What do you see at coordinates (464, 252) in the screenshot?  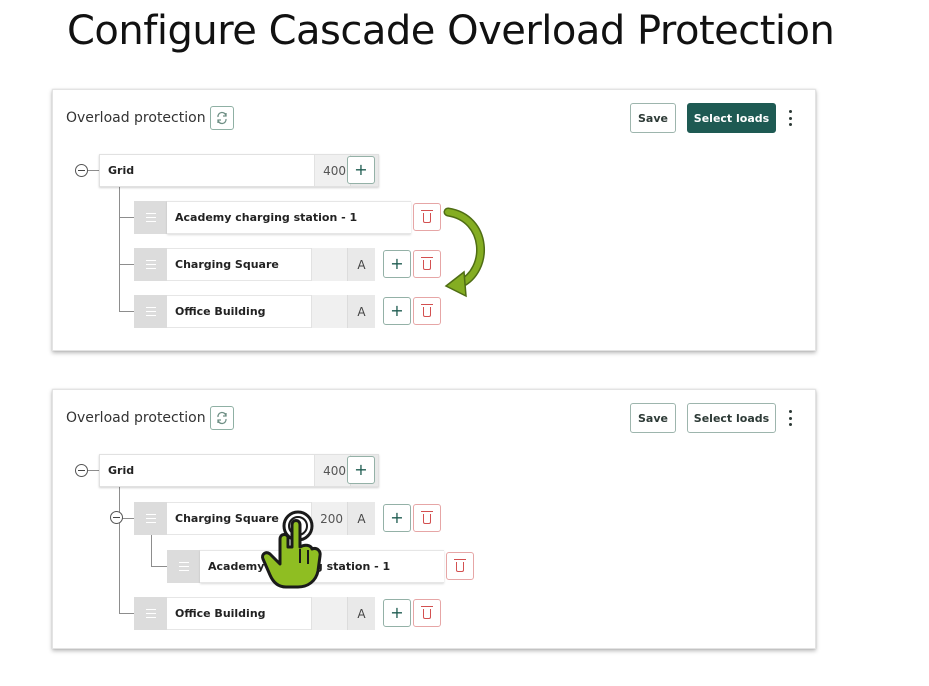 I see `curved-arrow-icon` at bounding box center [464, 252].